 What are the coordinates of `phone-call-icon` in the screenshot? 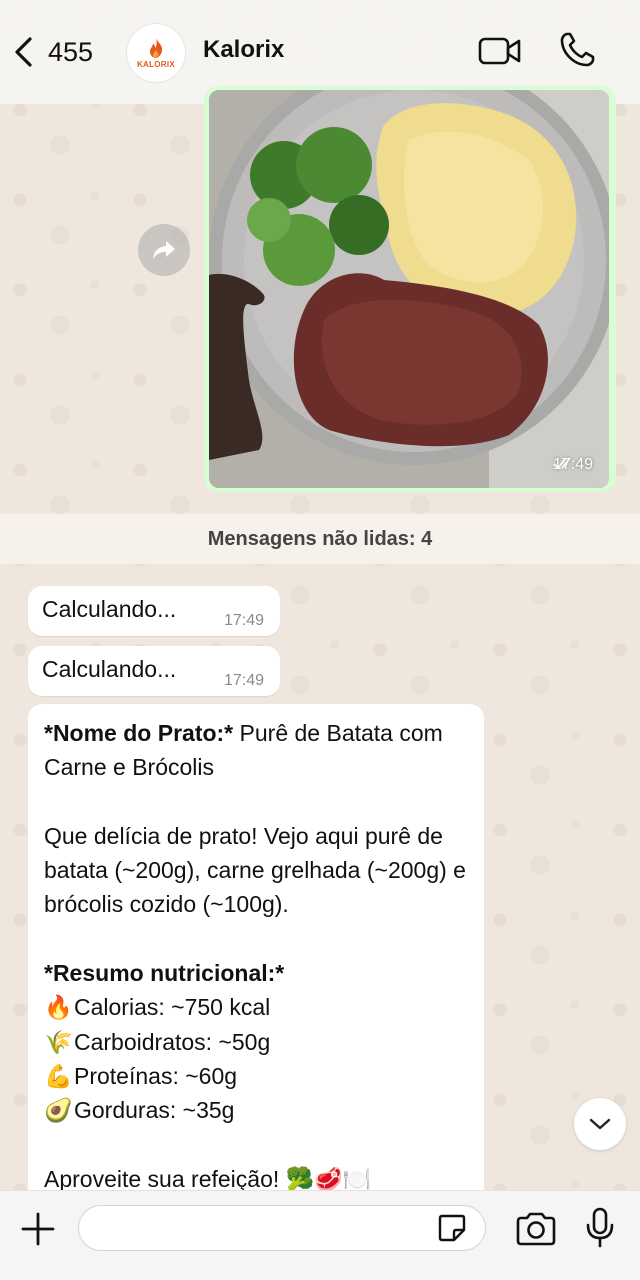 It's located at (577, 50).